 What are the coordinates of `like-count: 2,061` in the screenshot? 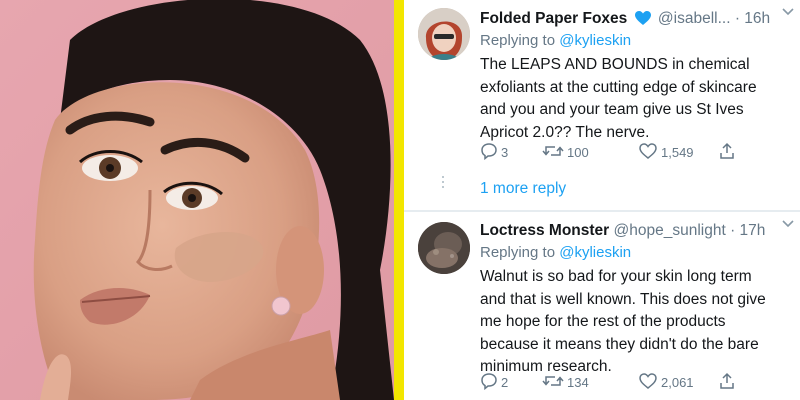 It's located at (677, 382).